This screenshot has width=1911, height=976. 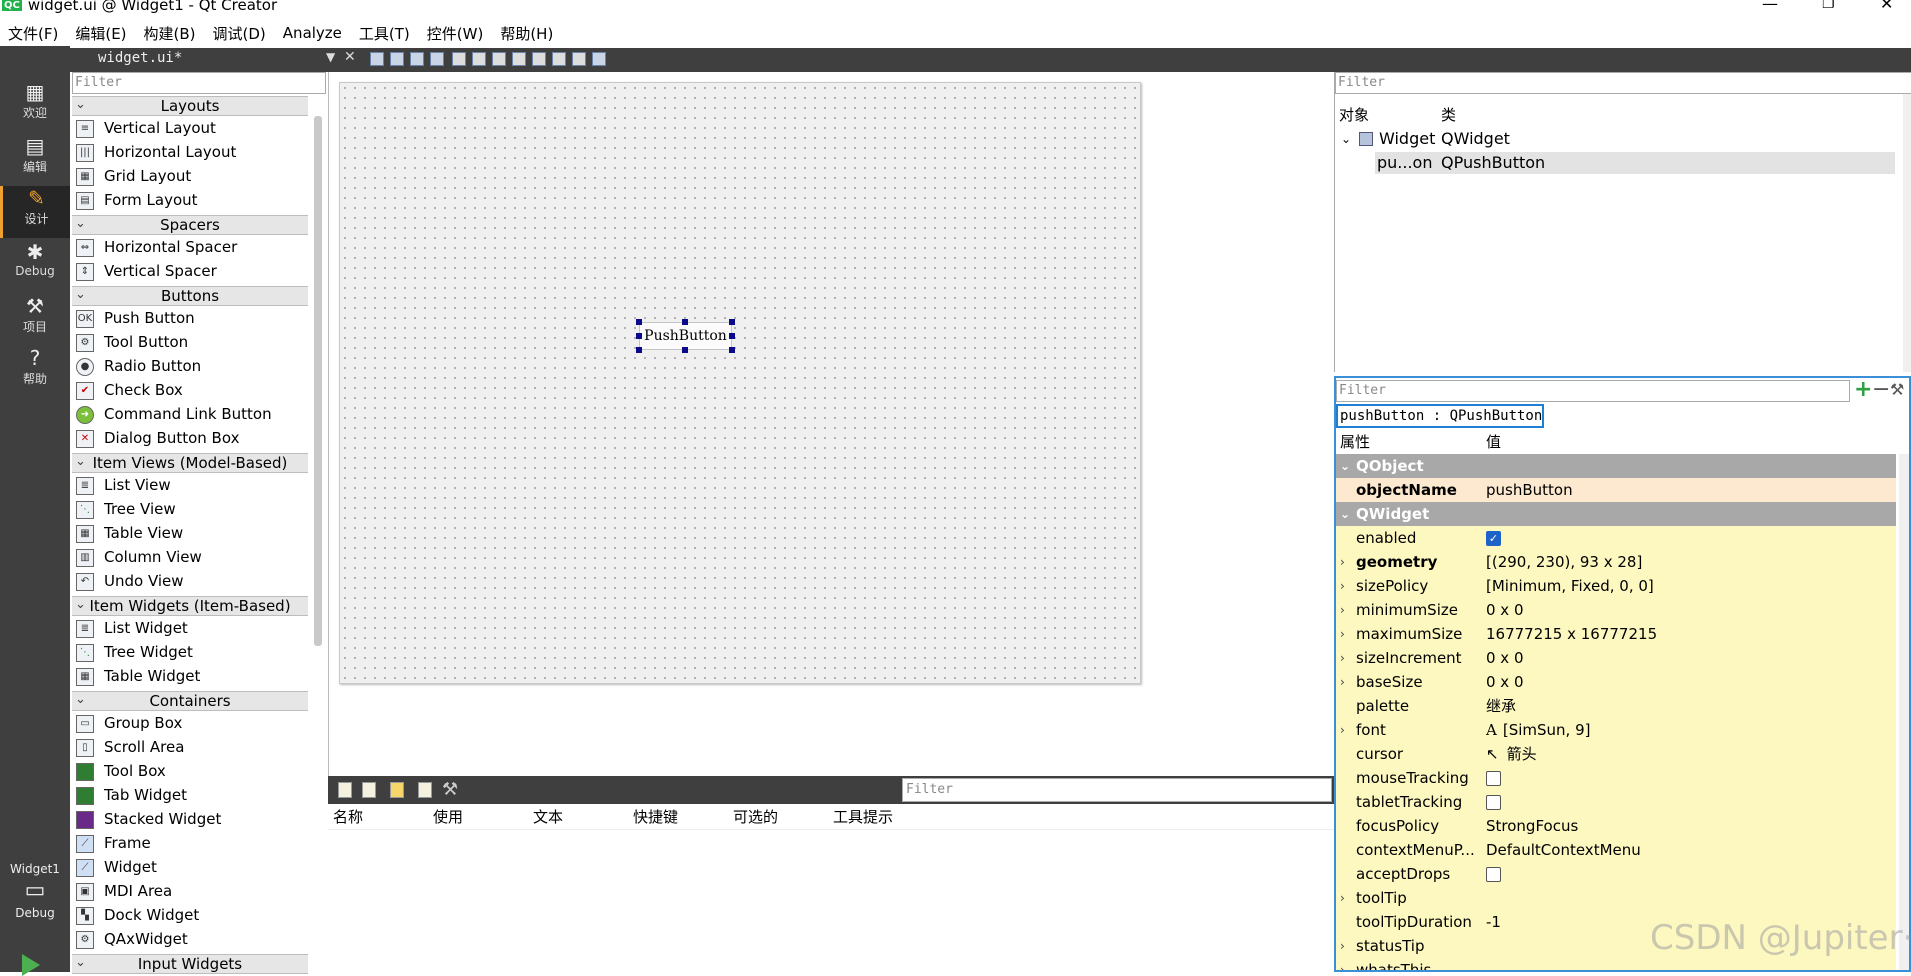 What do you see at coordinates (1616, 514) in the screenshot?
I see `property-group-qwidget: ⌄ QWidget` at bounding box center [1616, 514].